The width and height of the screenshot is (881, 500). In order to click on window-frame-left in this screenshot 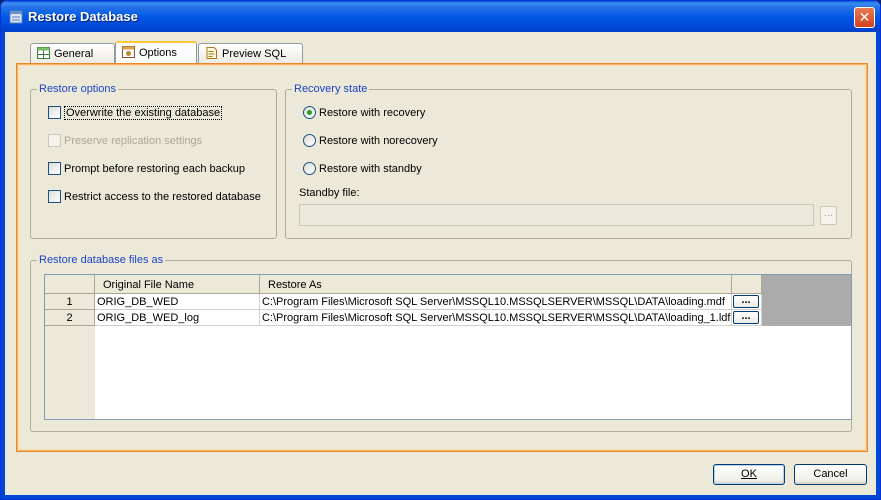, I will do `click(3, 265)`.